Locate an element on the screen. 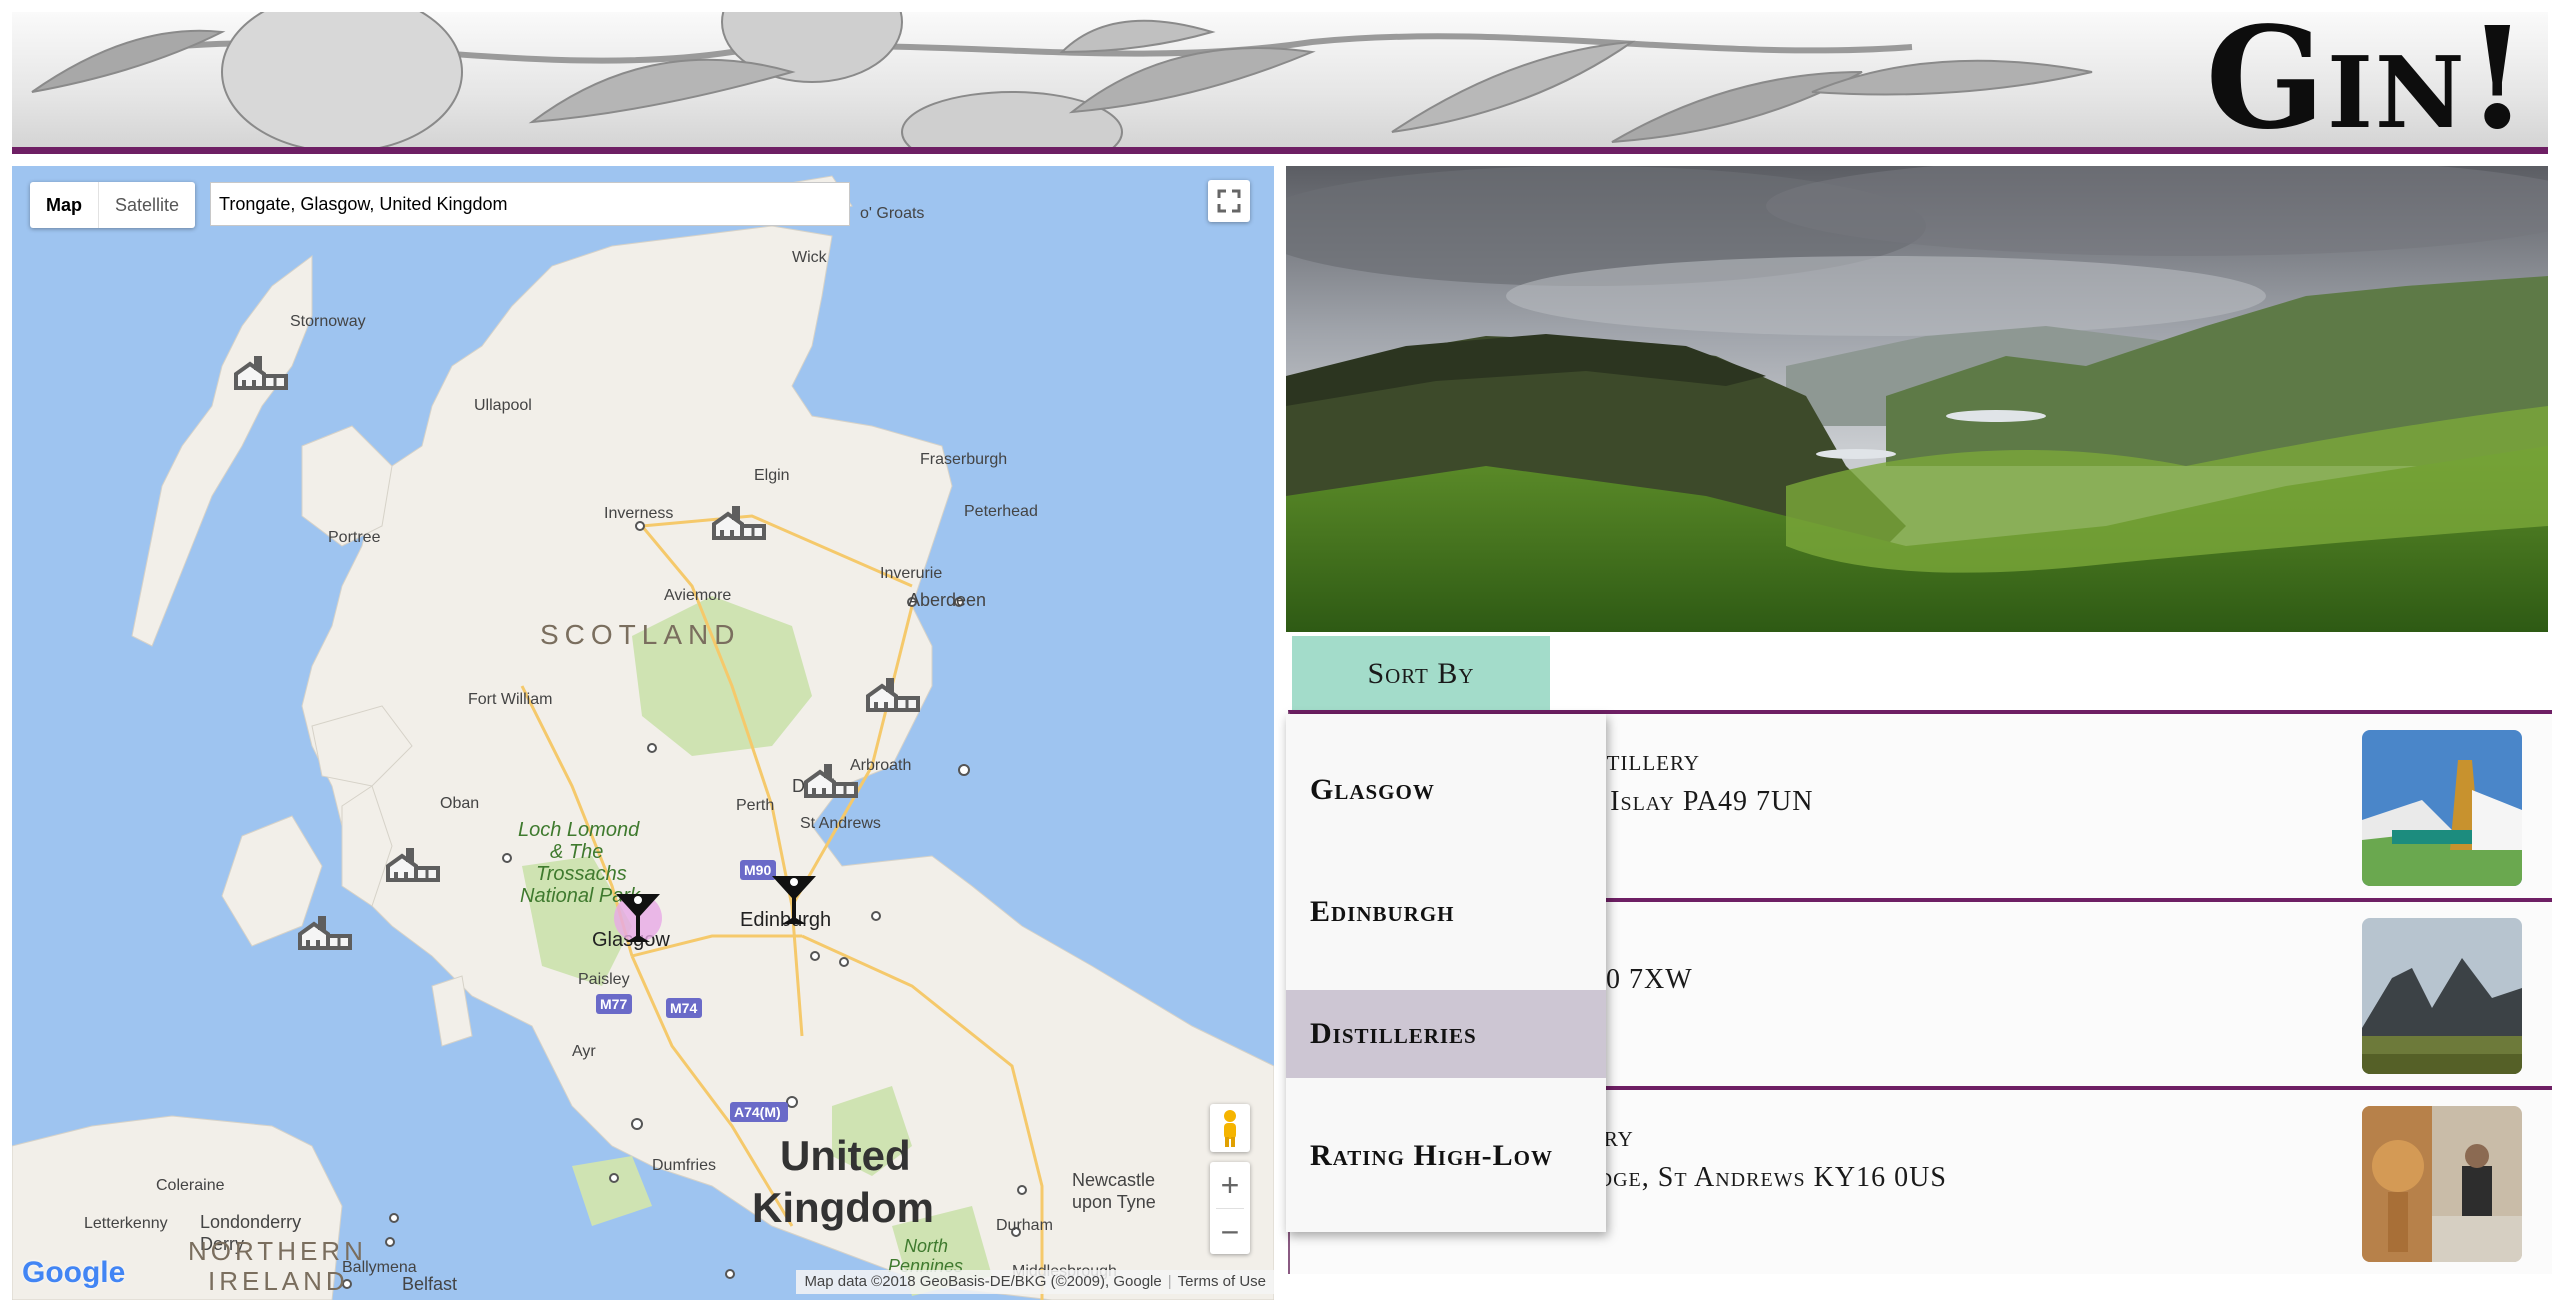 Image resolution: width=2560 pixels, height=1312 pixels. shield-m74: M74 is located at coordinates (683, 1008).